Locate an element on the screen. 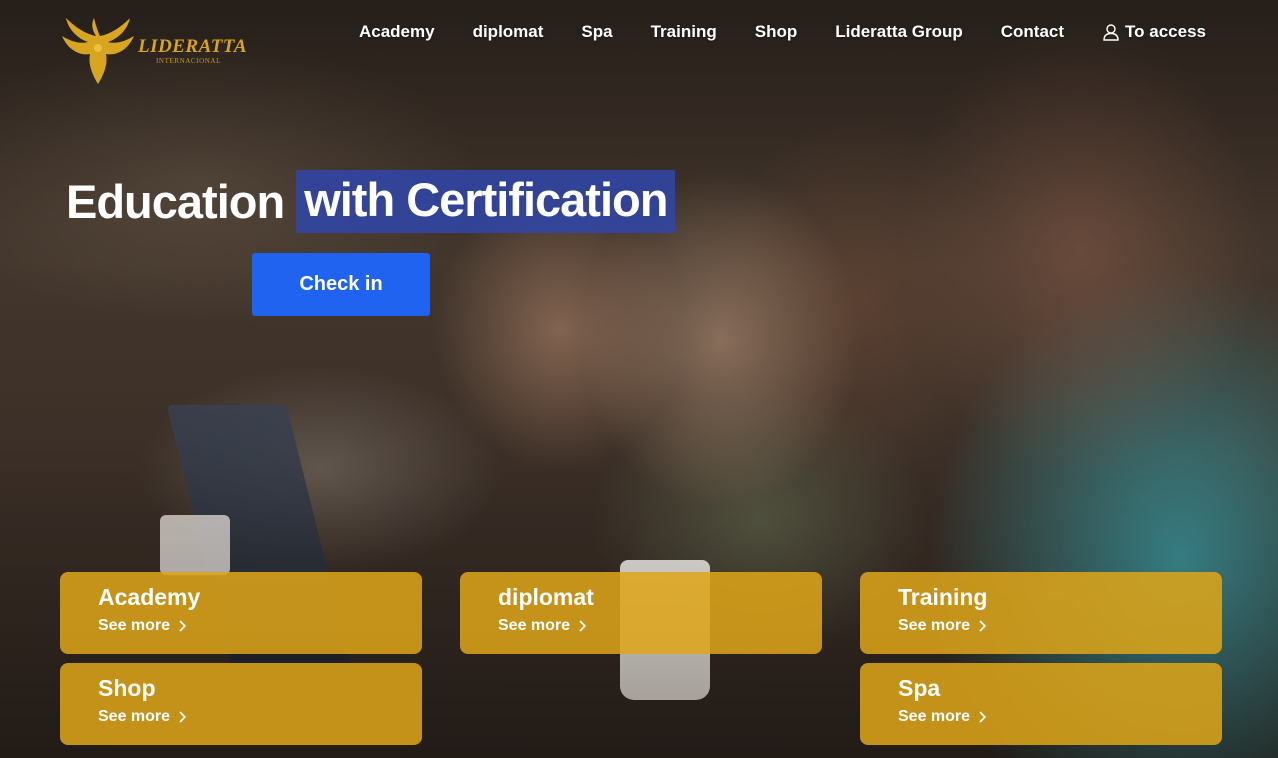  card-title: Spa is located at coordinates (919, 688).